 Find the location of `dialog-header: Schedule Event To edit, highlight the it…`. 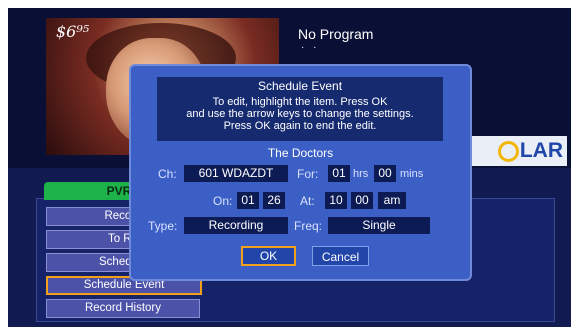

dialog-header: Schedule Event To edit, highlight the it… is located at coordinates (300, 109).